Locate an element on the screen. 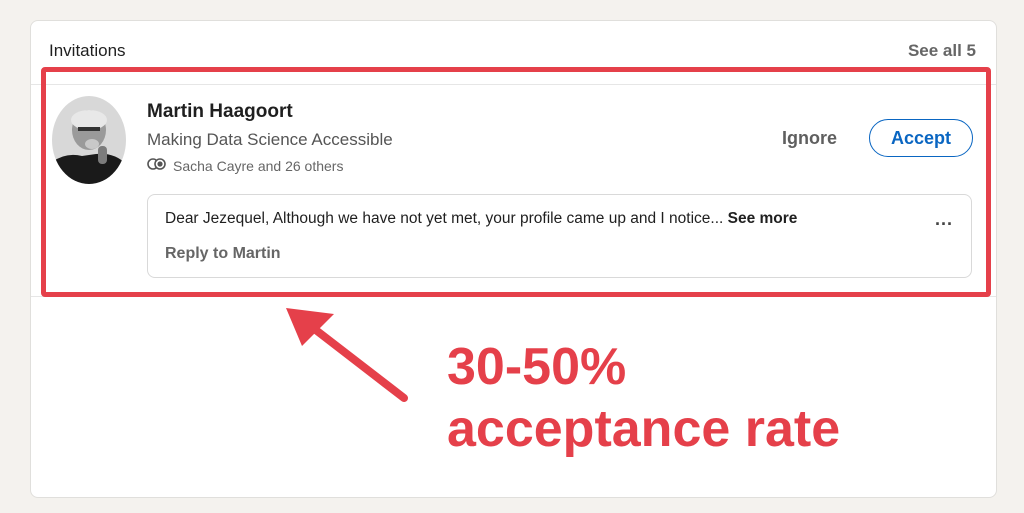 This screenshot has width=1024, height=513. annotation-text: 30-50% acceptance rate is located at coordinates (643, 398).